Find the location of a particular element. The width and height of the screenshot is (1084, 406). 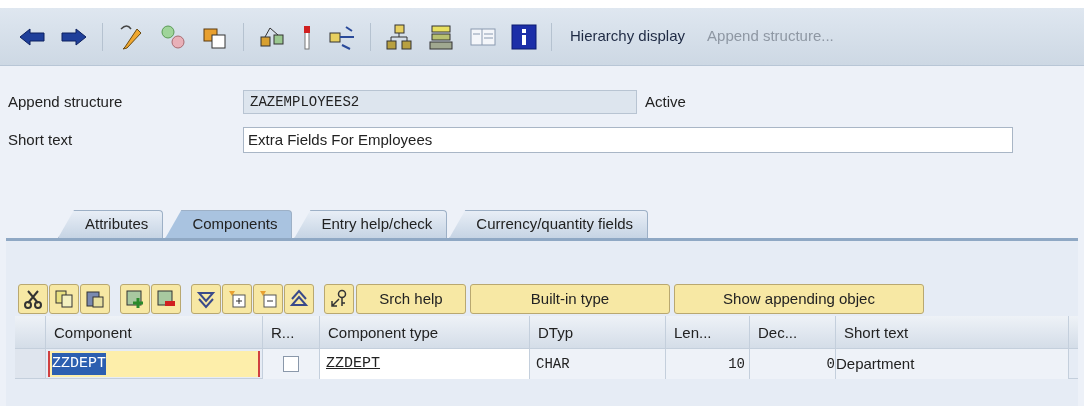

delete-row-button is located at coordinates (166, 299).